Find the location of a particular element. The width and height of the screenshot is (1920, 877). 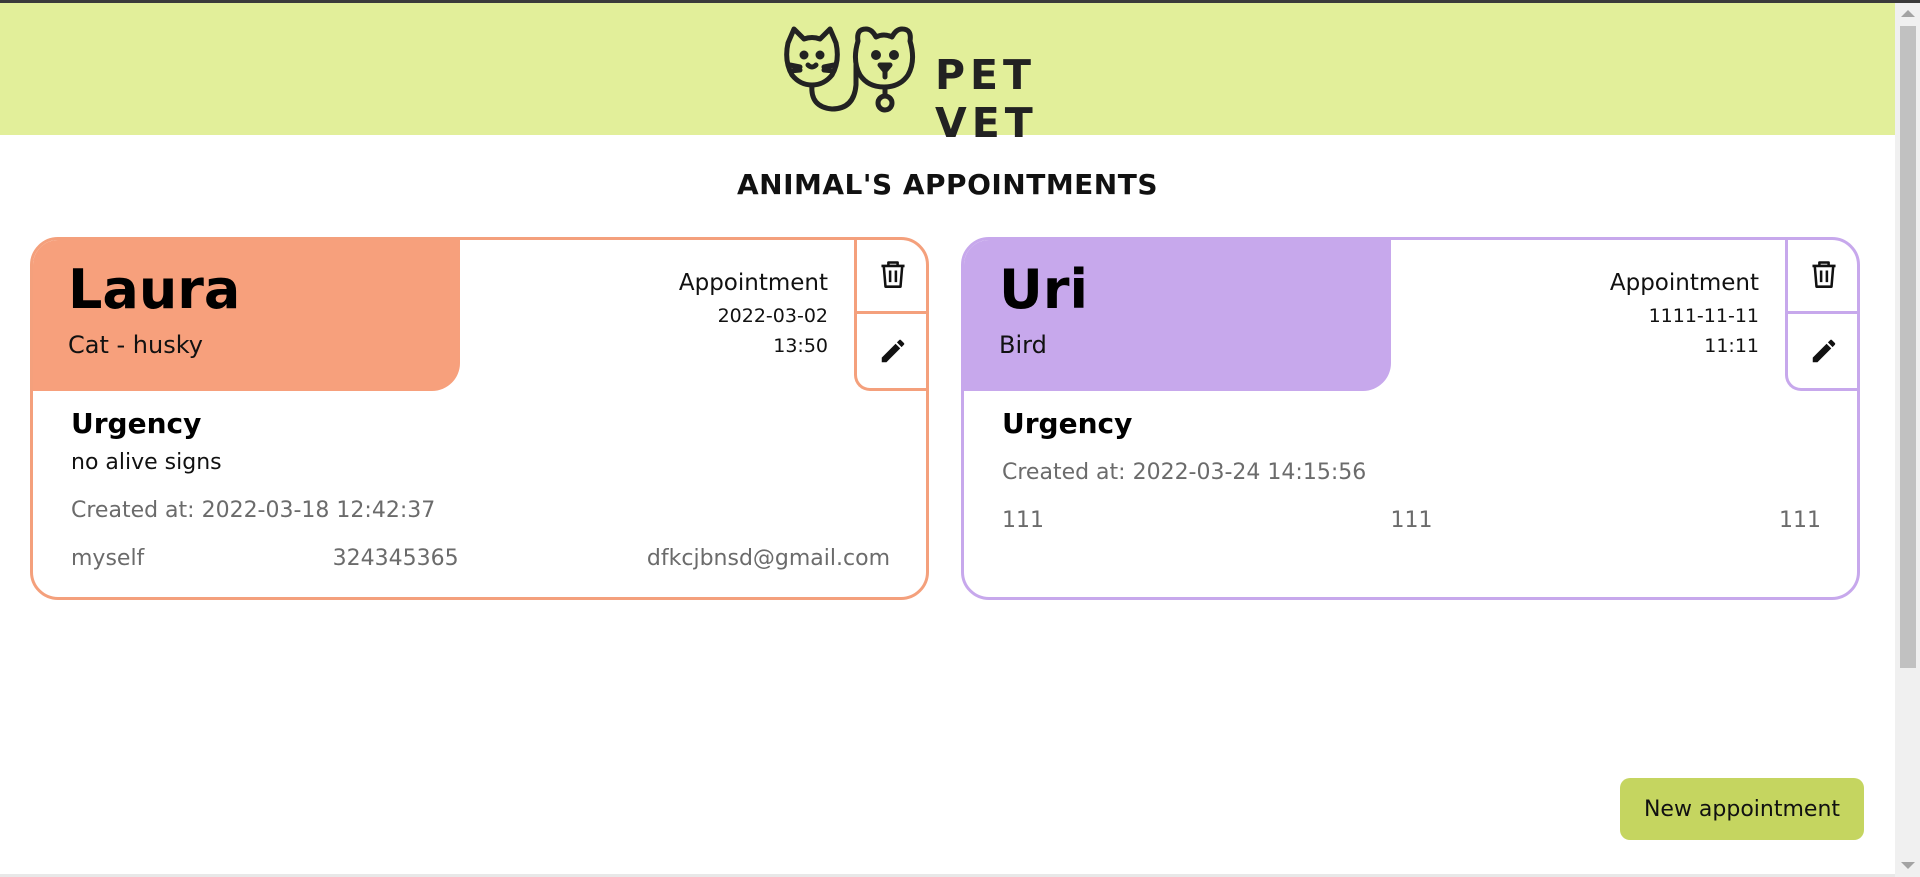

appointment-date: 1111-11-11 is located at coordinates (1703, 316).